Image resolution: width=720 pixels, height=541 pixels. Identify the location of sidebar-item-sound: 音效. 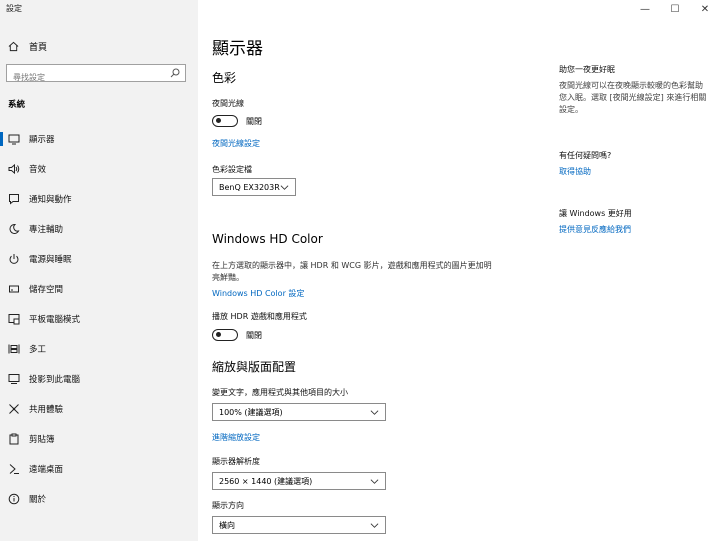
(99, 169).